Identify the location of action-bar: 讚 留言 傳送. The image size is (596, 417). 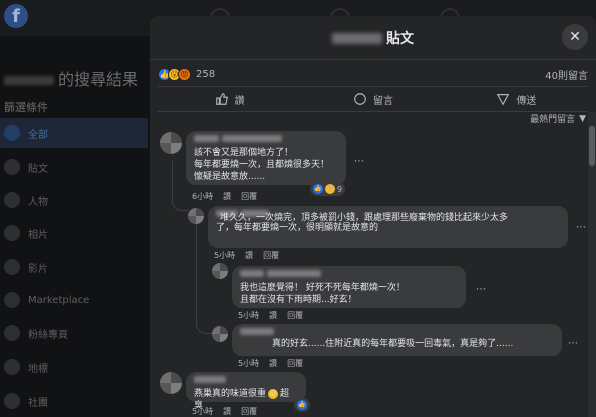
(373, 99).